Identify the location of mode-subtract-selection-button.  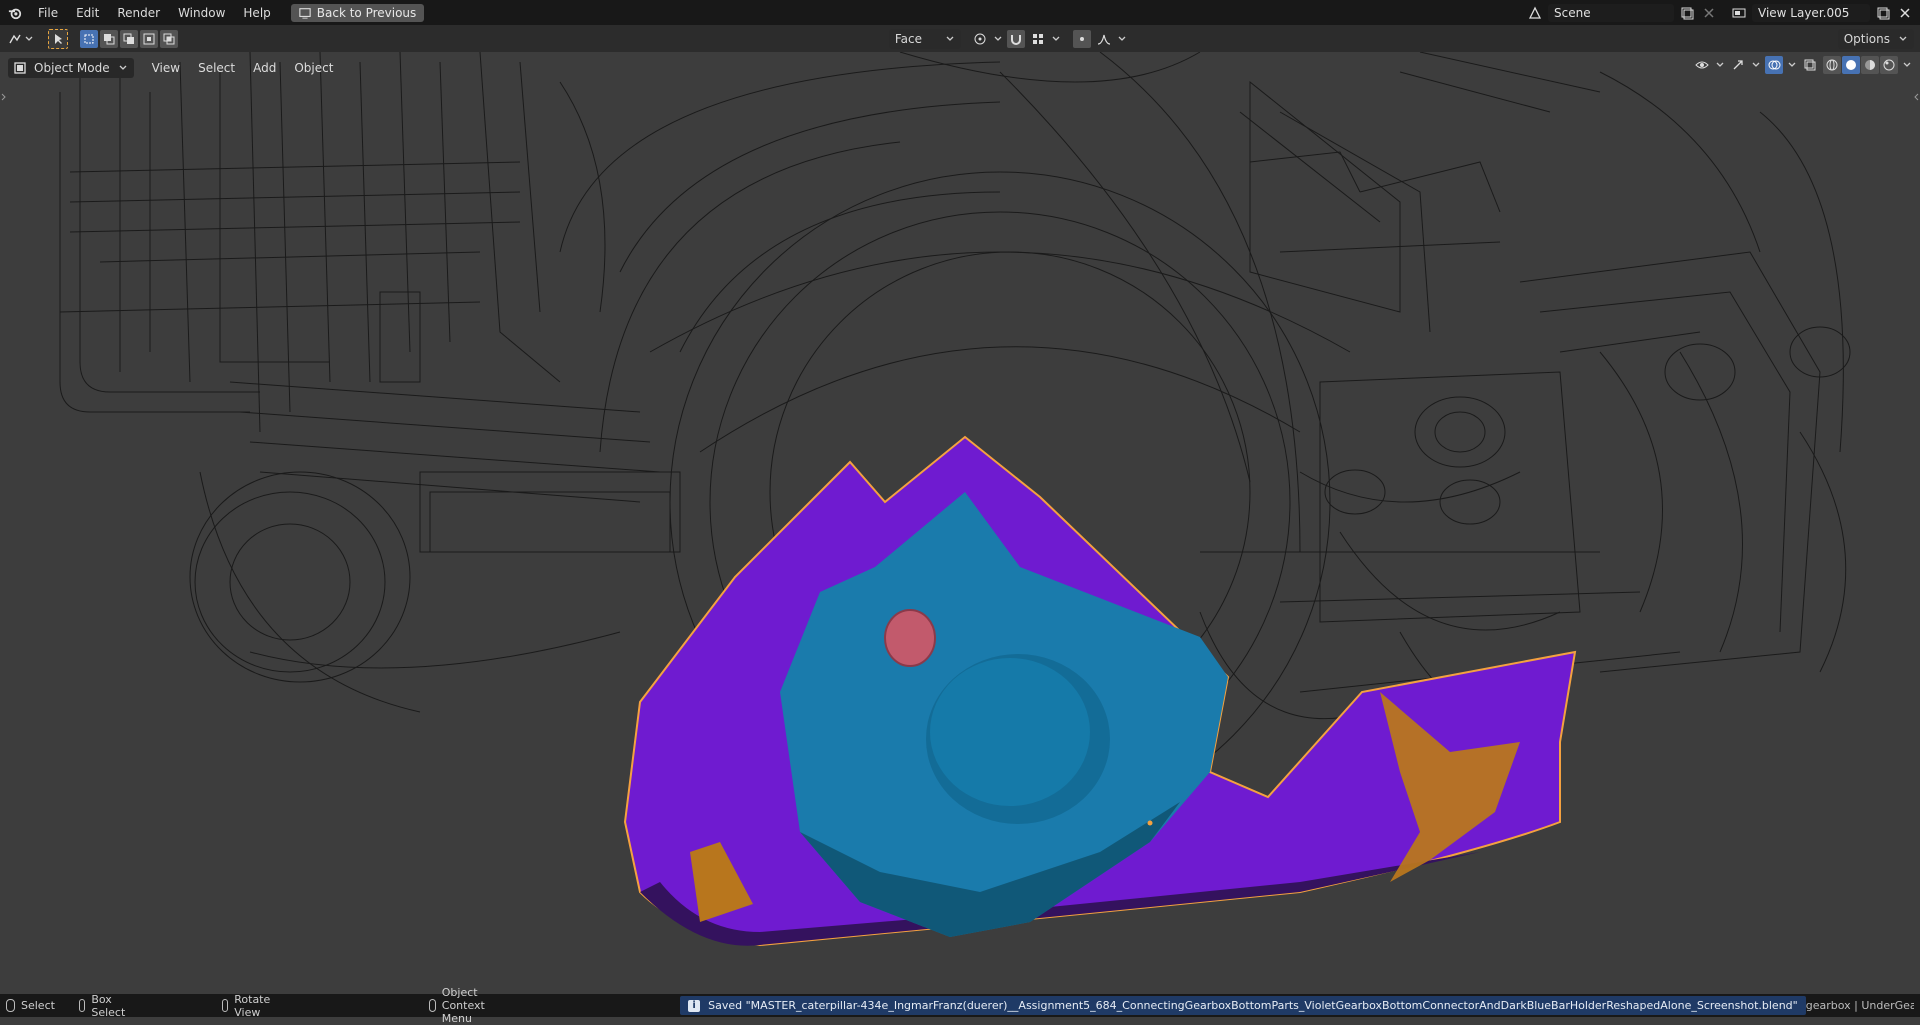
(129, 38).